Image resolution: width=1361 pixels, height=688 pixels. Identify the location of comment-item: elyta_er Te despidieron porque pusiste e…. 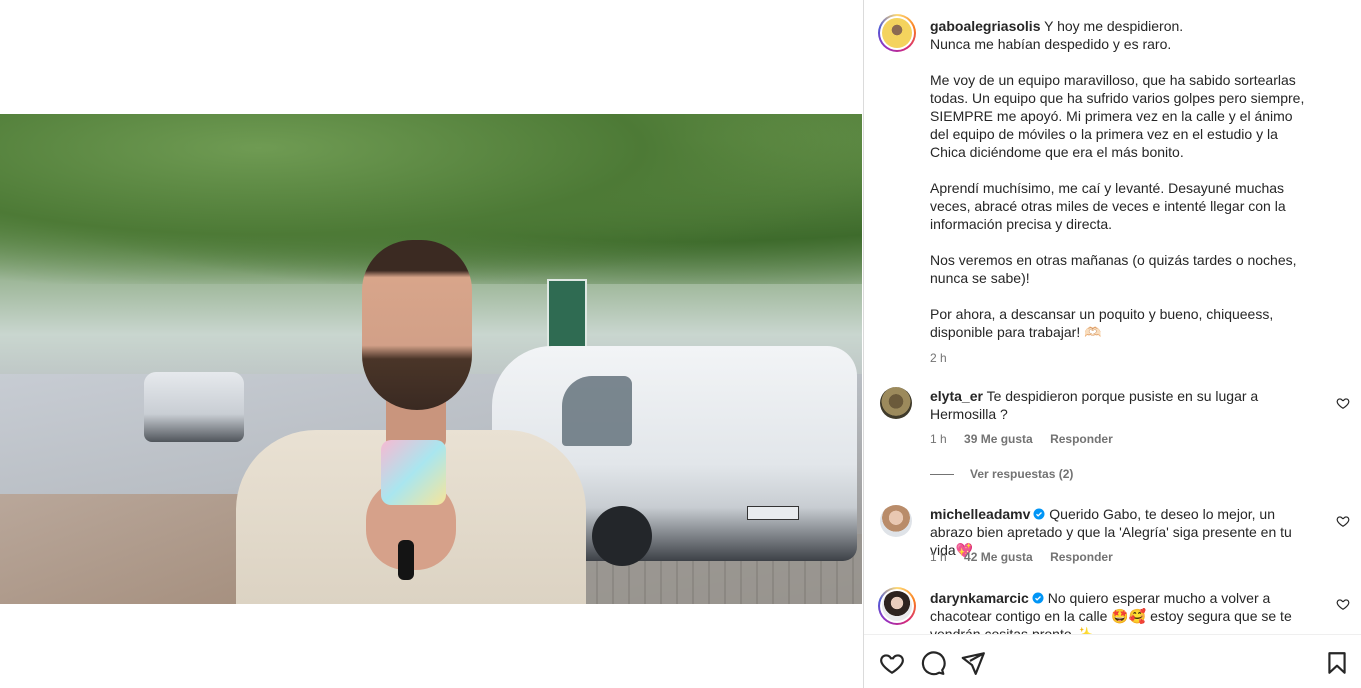
(1120, 405).